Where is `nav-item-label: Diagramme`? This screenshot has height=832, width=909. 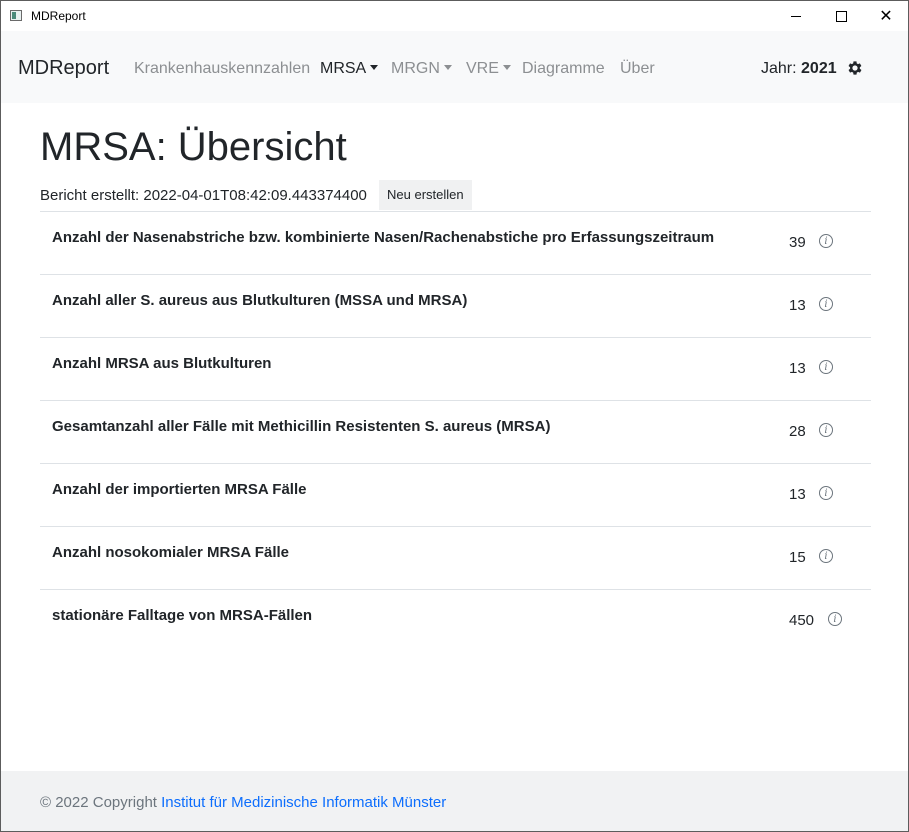 nav-item-label: Diagramme is located at coordinates (563, 68).